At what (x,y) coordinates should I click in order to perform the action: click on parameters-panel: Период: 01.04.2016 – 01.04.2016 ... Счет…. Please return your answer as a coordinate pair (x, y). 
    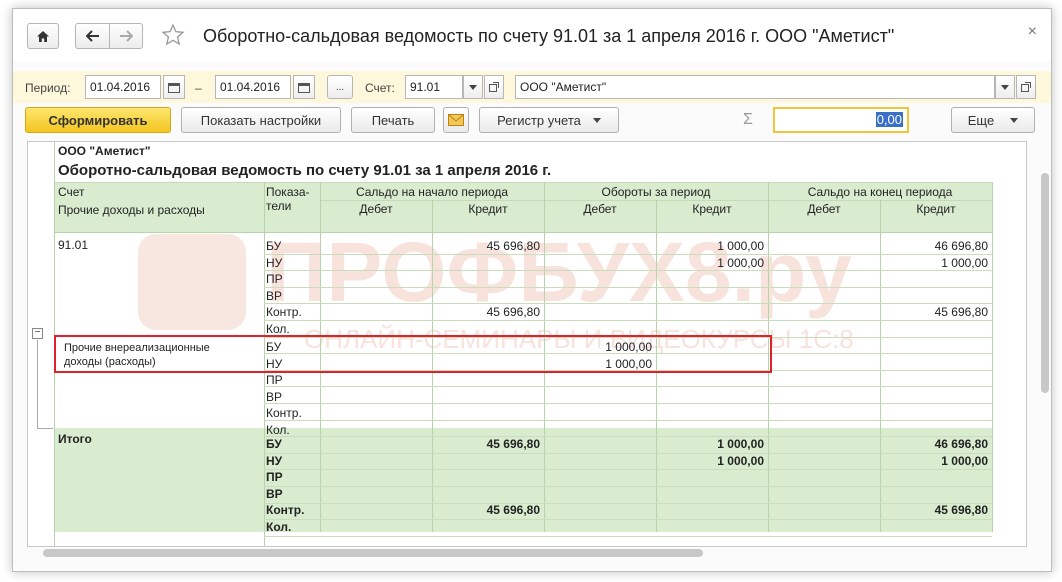
    Looking at the image, I should click on (532, 87).